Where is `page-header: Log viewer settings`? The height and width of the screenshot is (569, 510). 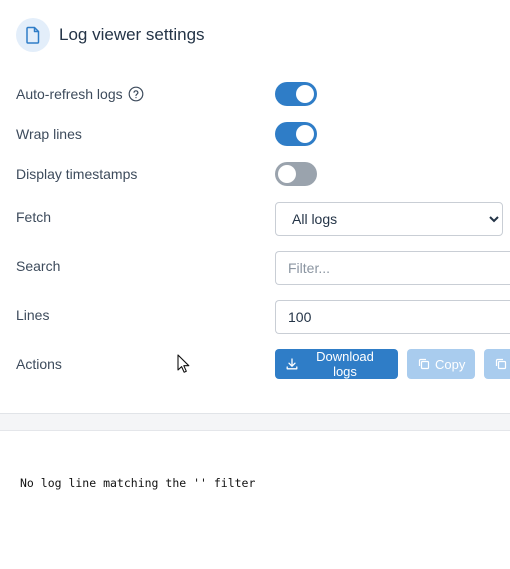
page-header: Log viewer settings is located at coordinates (110, 35).